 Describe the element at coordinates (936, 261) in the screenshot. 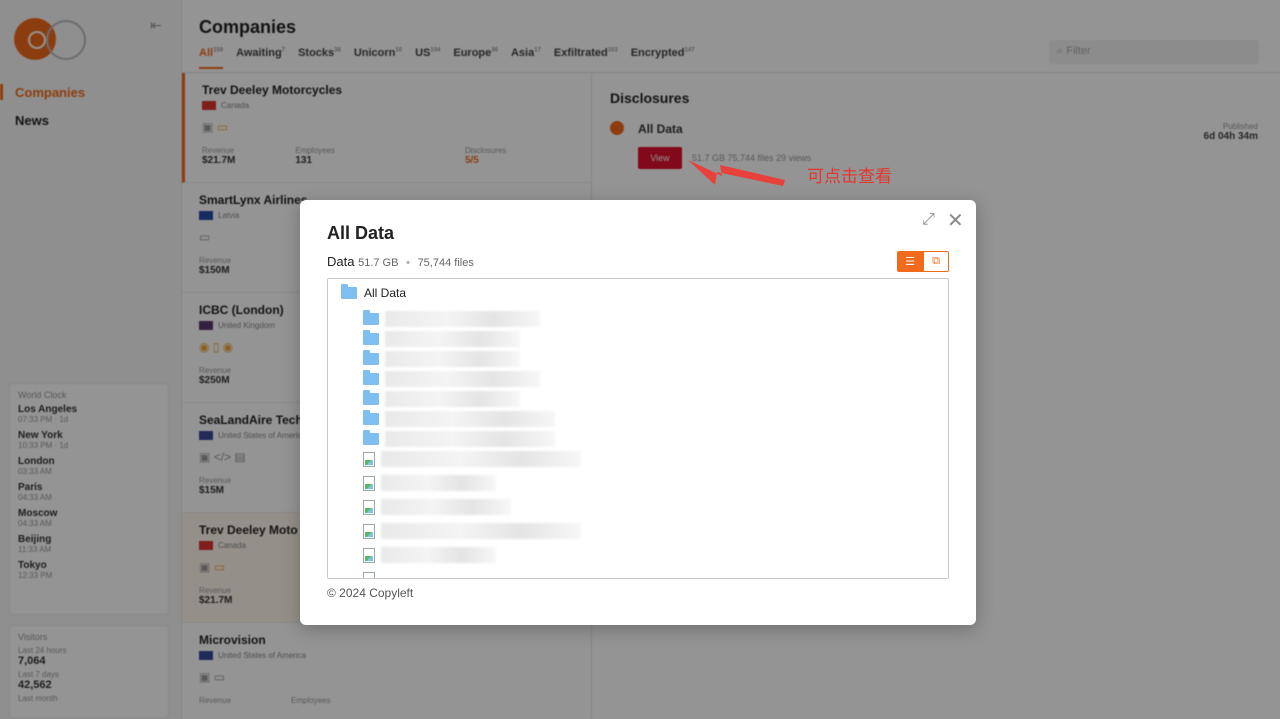

I see `tree-view-icon: ⧉` at that location.